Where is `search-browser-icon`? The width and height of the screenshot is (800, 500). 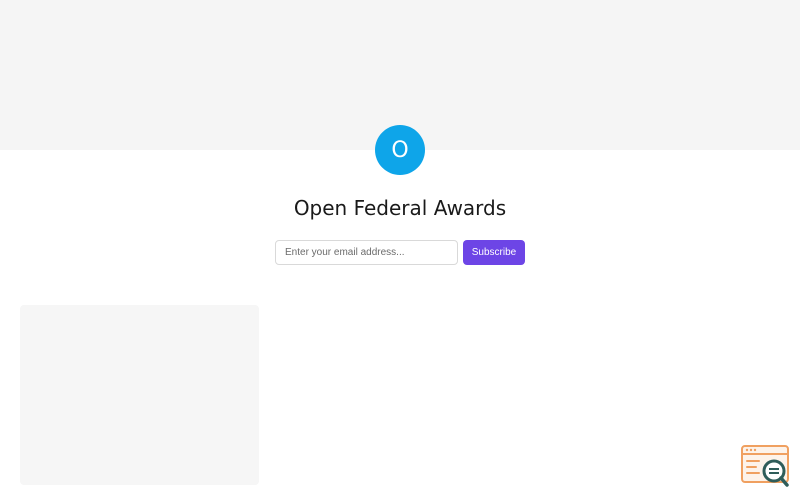 search-browser-icon is located at coordinates (765, 466).